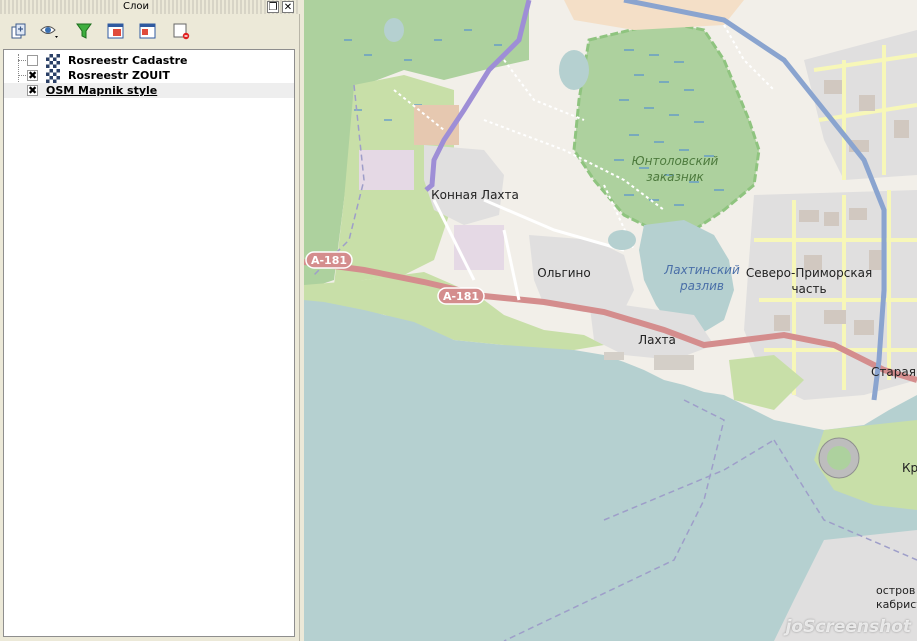 Image resolution: width=917 pixels, height=641 pixels. What do you see at coordinates (896, 604) in the screenshot?
I see `island-label: кабрист` at bounding box center [896, 604].